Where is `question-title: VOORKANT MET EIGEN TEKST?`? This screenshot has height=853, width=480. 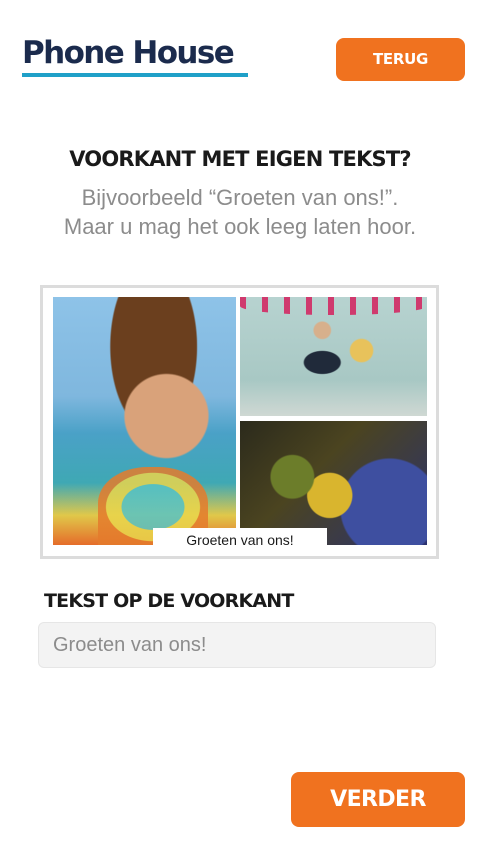 question-title: VOORKANT MET EIGEN TEKST? is located at coordinates (240, 159).